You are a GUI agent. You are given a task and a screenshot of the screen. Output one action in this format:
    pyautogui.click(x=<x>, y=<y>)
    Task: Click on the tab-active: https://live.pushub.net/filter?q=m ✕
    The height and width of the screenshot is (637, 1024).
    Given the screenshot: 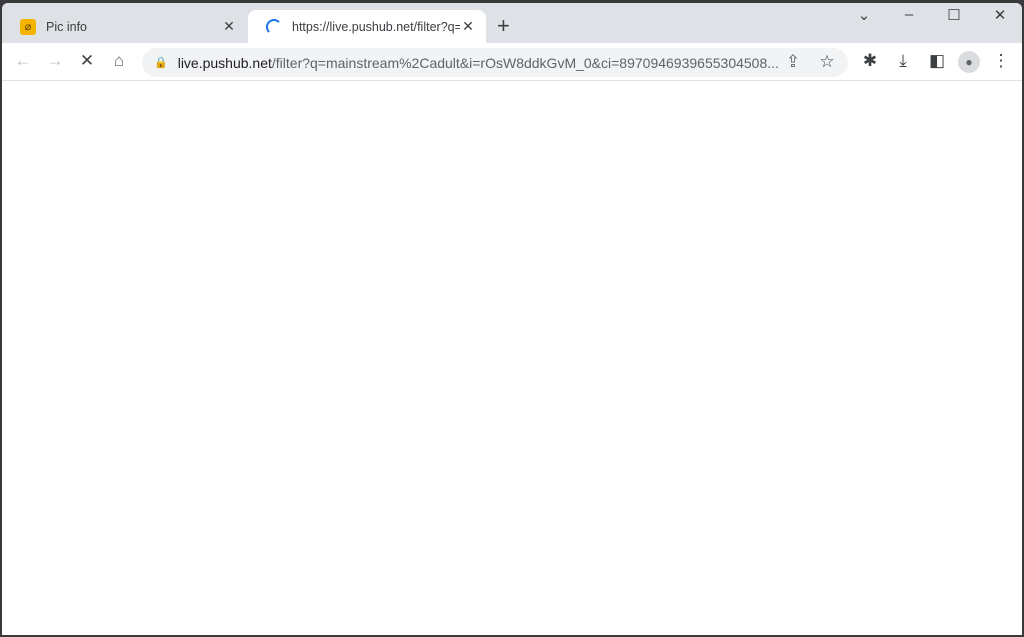 What is the action you would take?
    pyautogui.click(x=367, y=26)
    